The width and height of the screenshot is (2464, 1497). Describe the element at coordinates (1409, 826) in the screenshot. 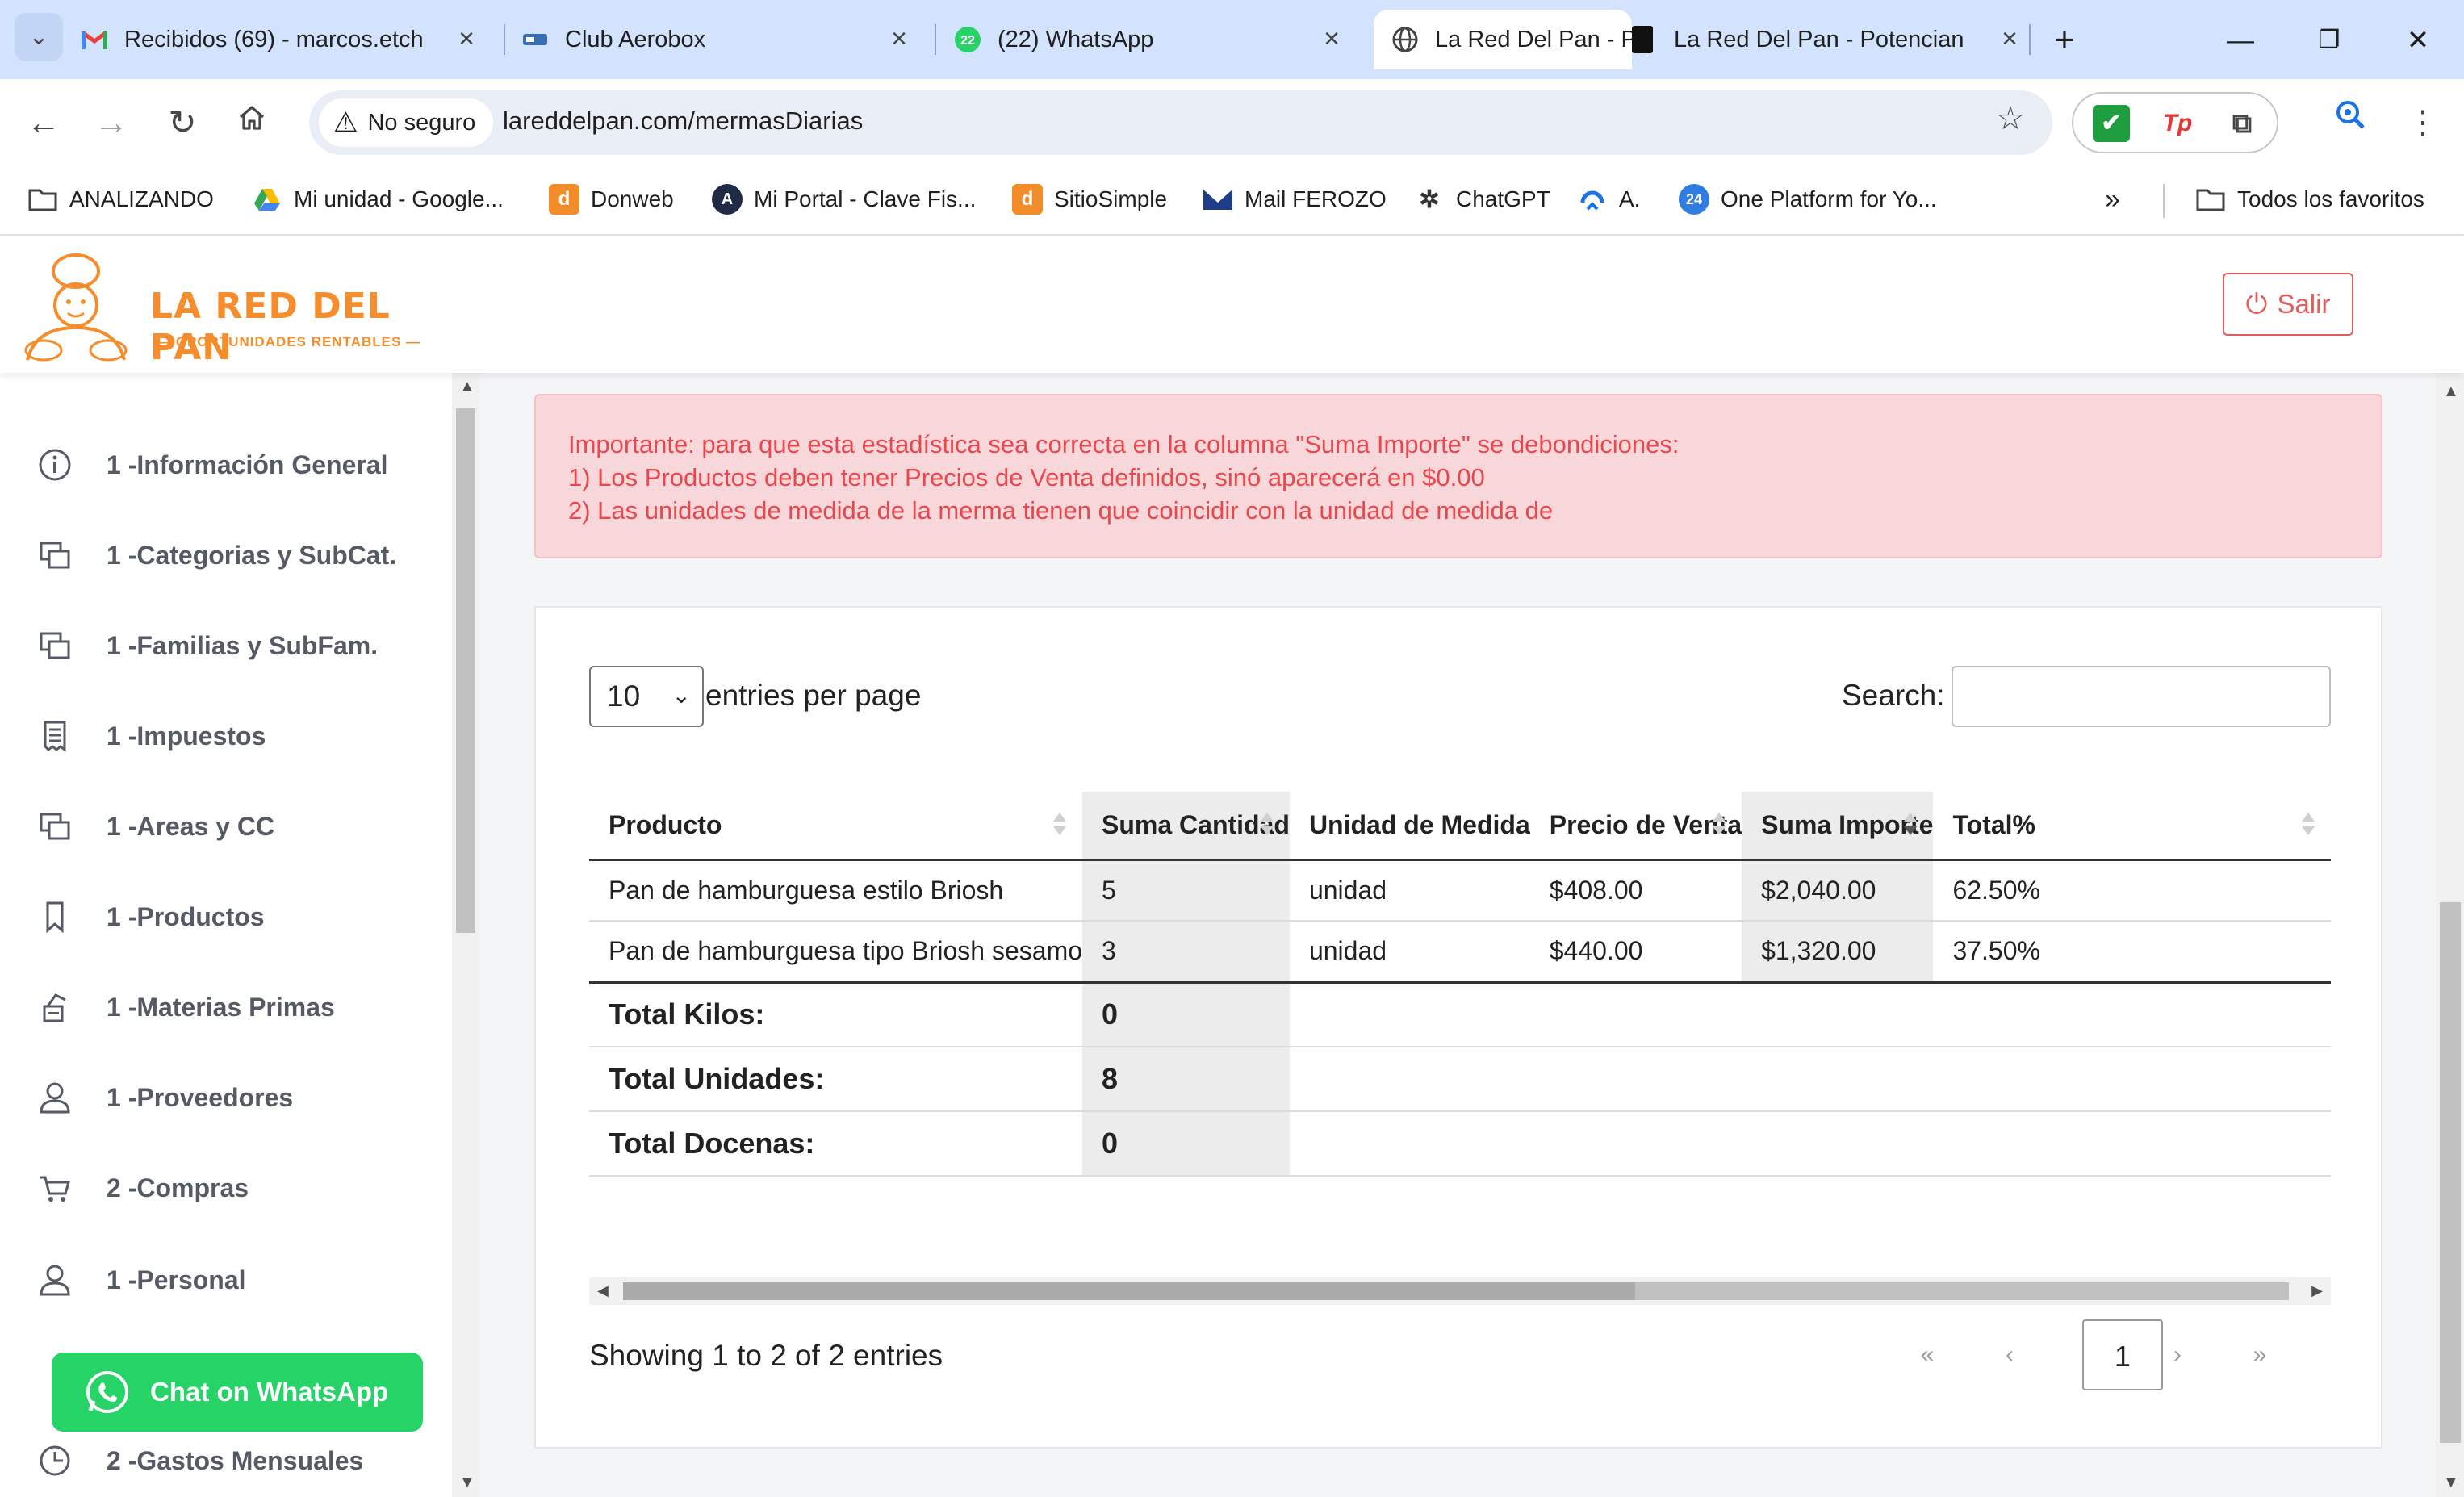

I see `column-header-unidad-de-medida: Unidad de Medida` at that location.